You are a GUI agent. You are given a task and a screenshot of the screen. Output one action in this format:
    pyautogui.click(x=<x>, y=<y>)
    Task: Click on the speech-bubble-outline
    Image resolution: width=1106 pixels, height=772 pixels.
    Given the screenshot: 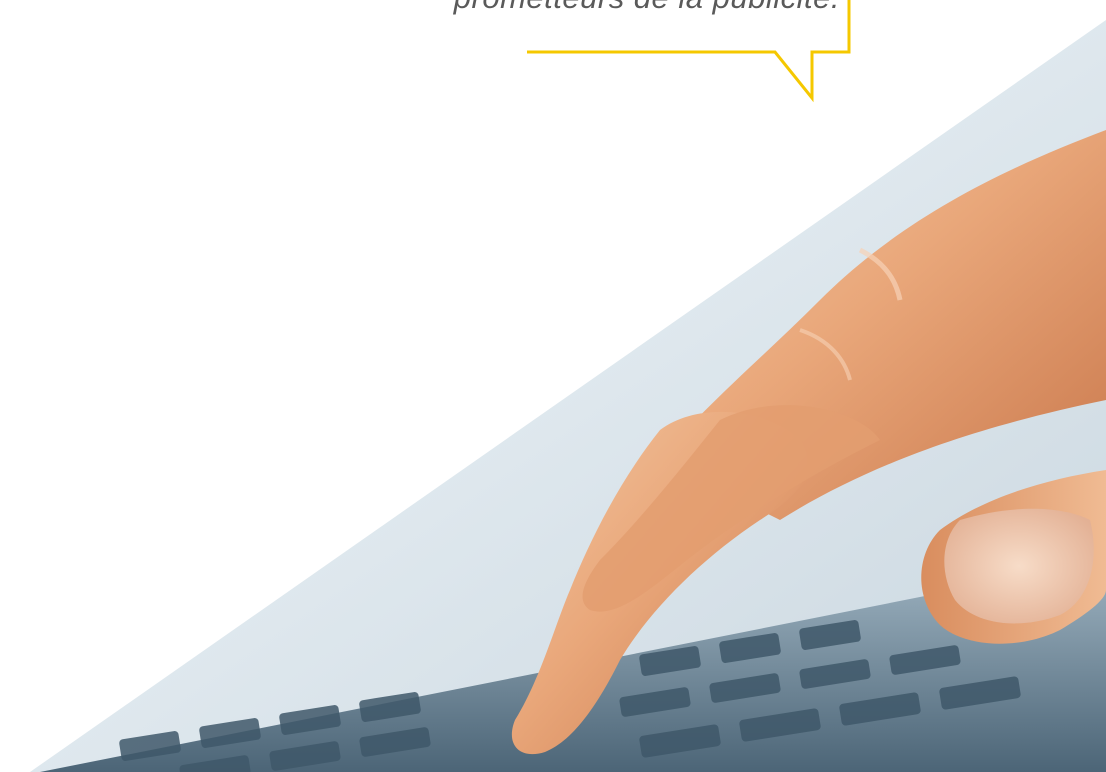 What is the action you would take?
    pyautogui.click(x=689, y=51)
    